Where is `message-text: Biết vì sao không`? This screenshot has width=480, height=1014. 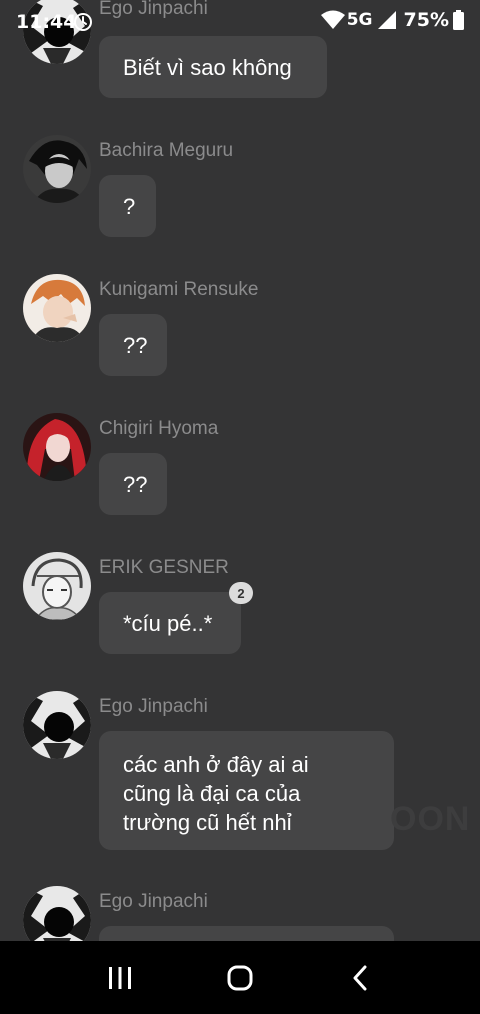
message-text: Biết vì sao không is located at coordinates (207, 67).